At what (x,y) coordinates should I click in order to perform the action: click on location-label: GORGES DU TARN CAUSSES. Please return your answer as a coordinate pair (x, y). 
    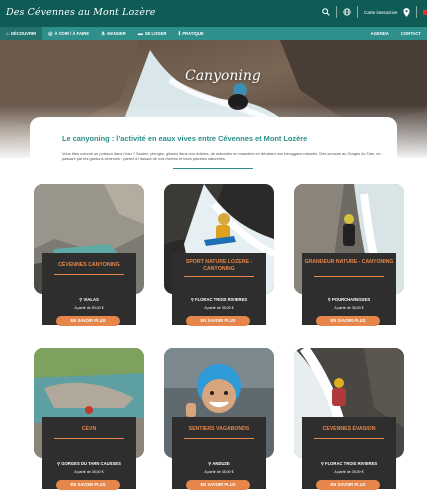
    Looking at the image, I should click on (91, 463).